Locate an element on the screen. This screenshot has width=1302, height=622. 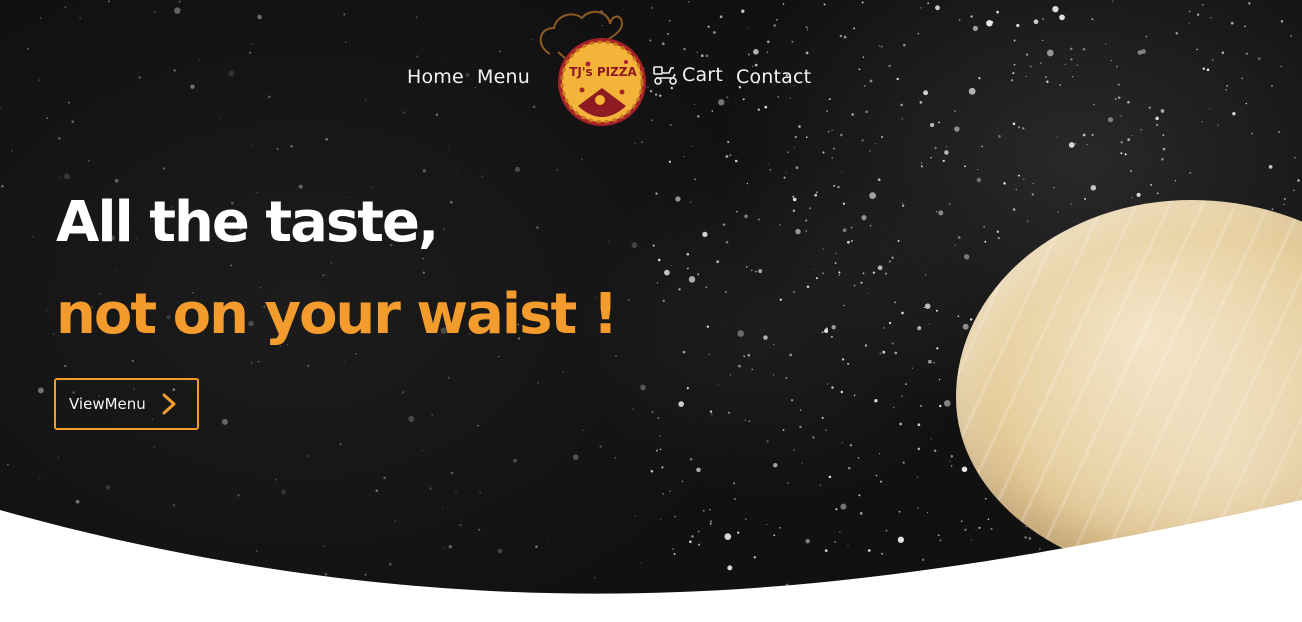
view-menu-button: ViewMenu is located at coordinates (126, 404).